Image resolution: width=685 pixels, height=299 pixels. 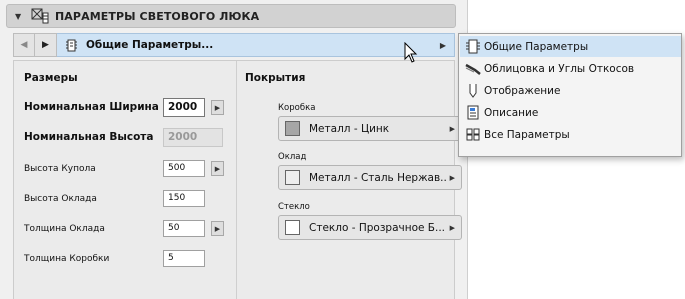 What do you see at coordinates (51, 78) in the screenshot?
I see `sizes-section-title: Размеры` at bounding box center [51, 78].